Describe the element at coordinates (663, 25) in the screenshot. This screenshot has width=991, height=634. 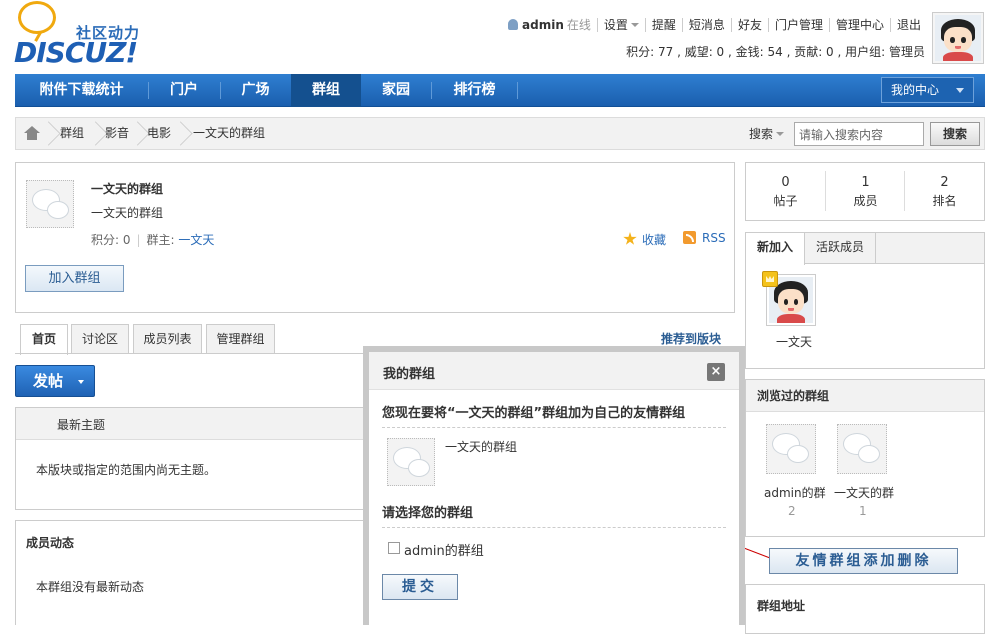
I see `reminders-link: 提醒` at that location.